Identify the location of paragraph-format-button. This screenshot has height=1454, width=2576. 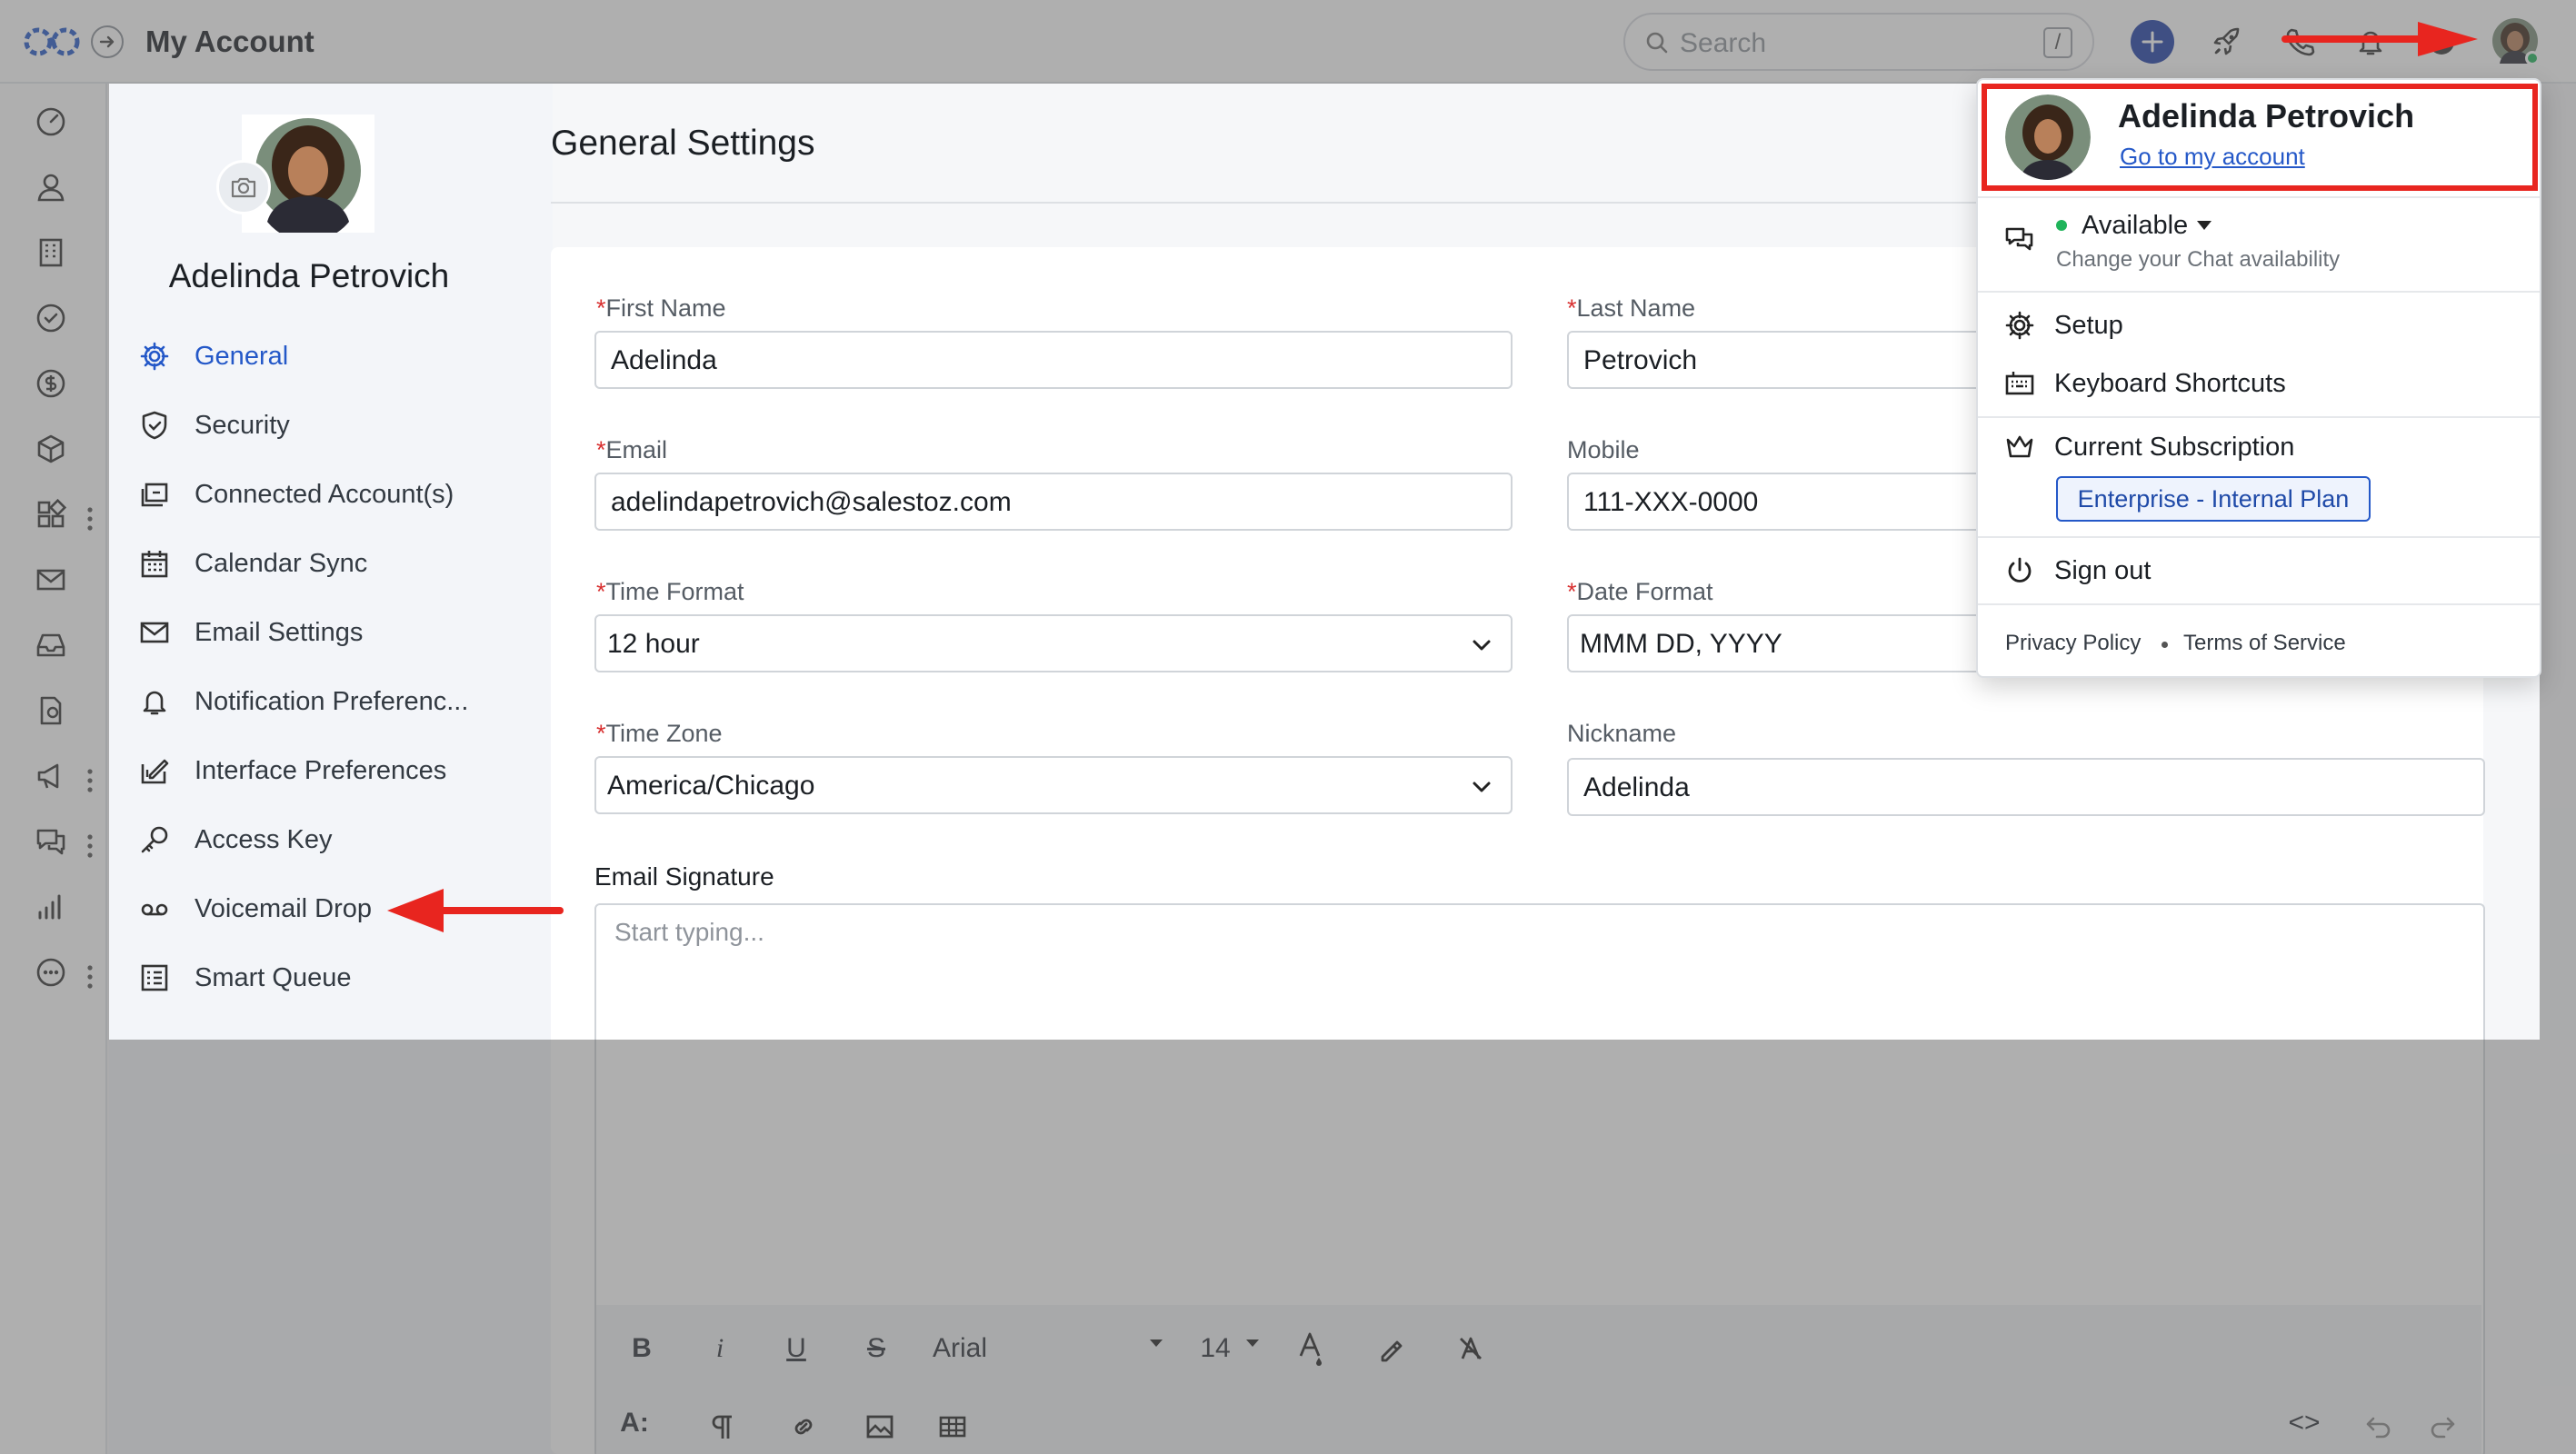
(724, 1427).